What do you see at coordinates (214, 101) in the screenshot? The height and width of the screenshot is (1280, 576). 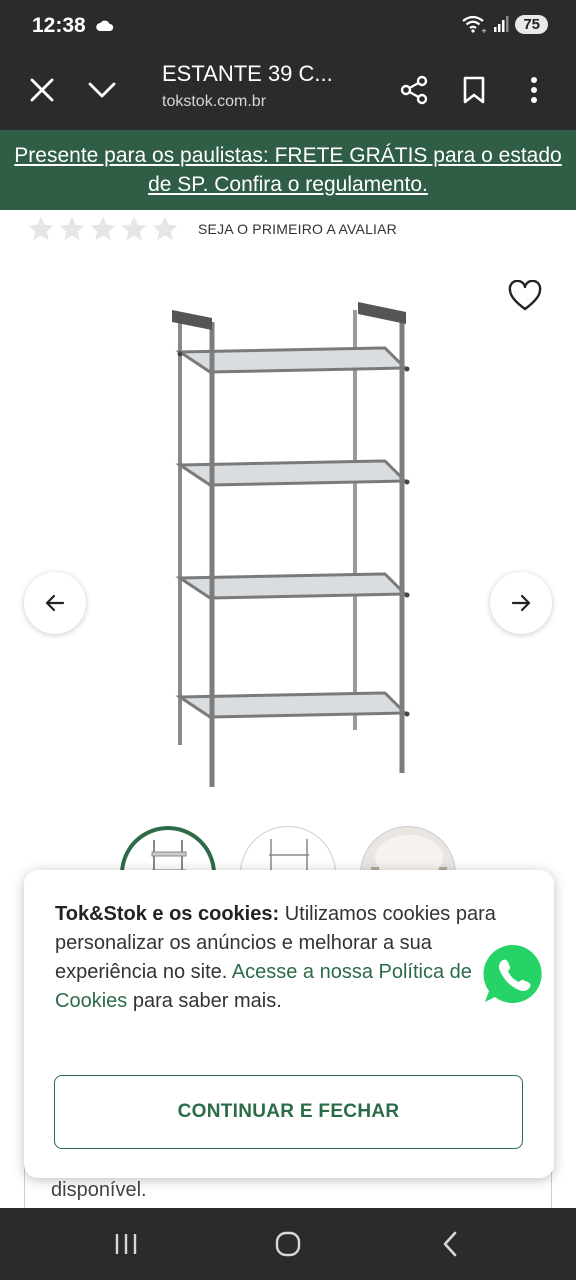 I see `page-url: tokstok.com.br` at bounding box center [214, 101].